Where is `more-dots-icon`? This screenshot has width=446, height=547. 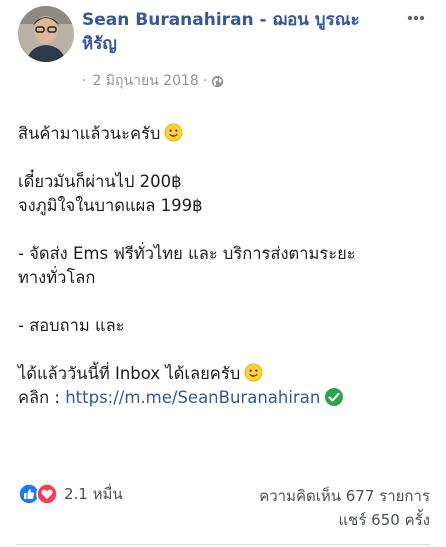
more-dots-icon is located at coordinates (416, 18).